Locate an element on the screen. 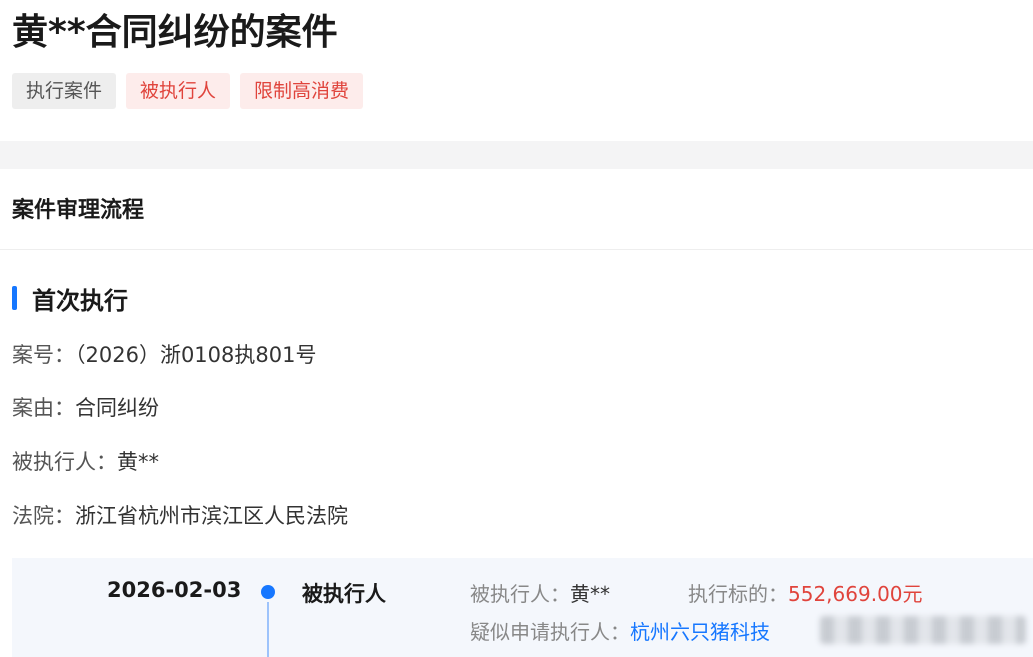  timeline-dot is located at coordinates (268, 592).